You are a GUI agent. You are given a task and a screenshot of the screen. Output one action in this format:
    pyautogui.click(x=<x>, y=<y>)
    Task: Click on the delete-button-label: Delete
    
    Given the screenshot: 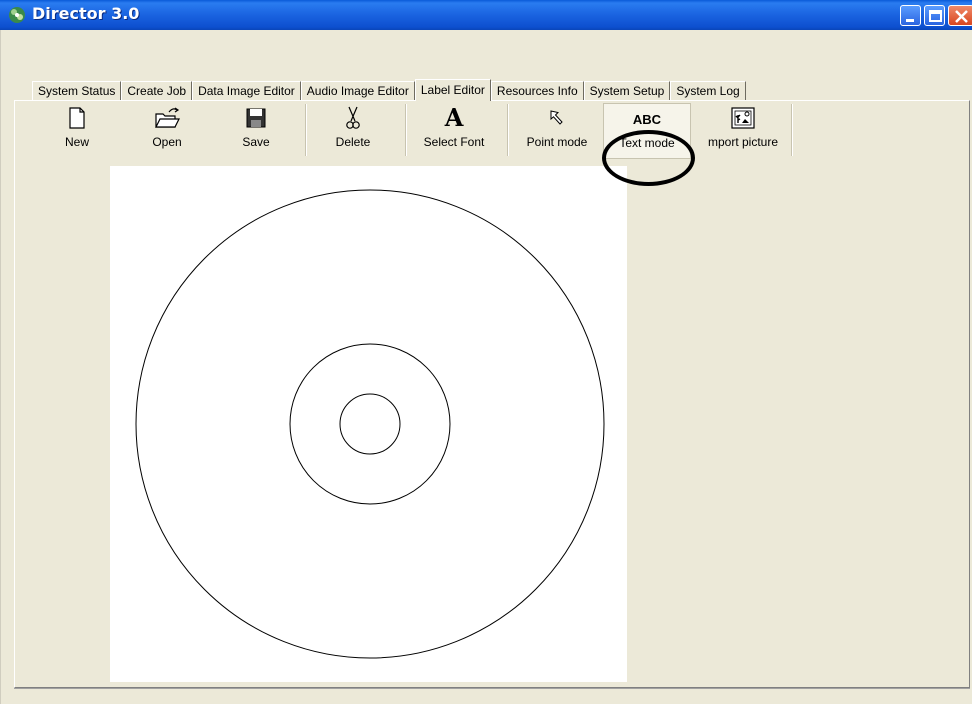 What is the action you would take?
    pyautogui.click(x=353, y=142)
    